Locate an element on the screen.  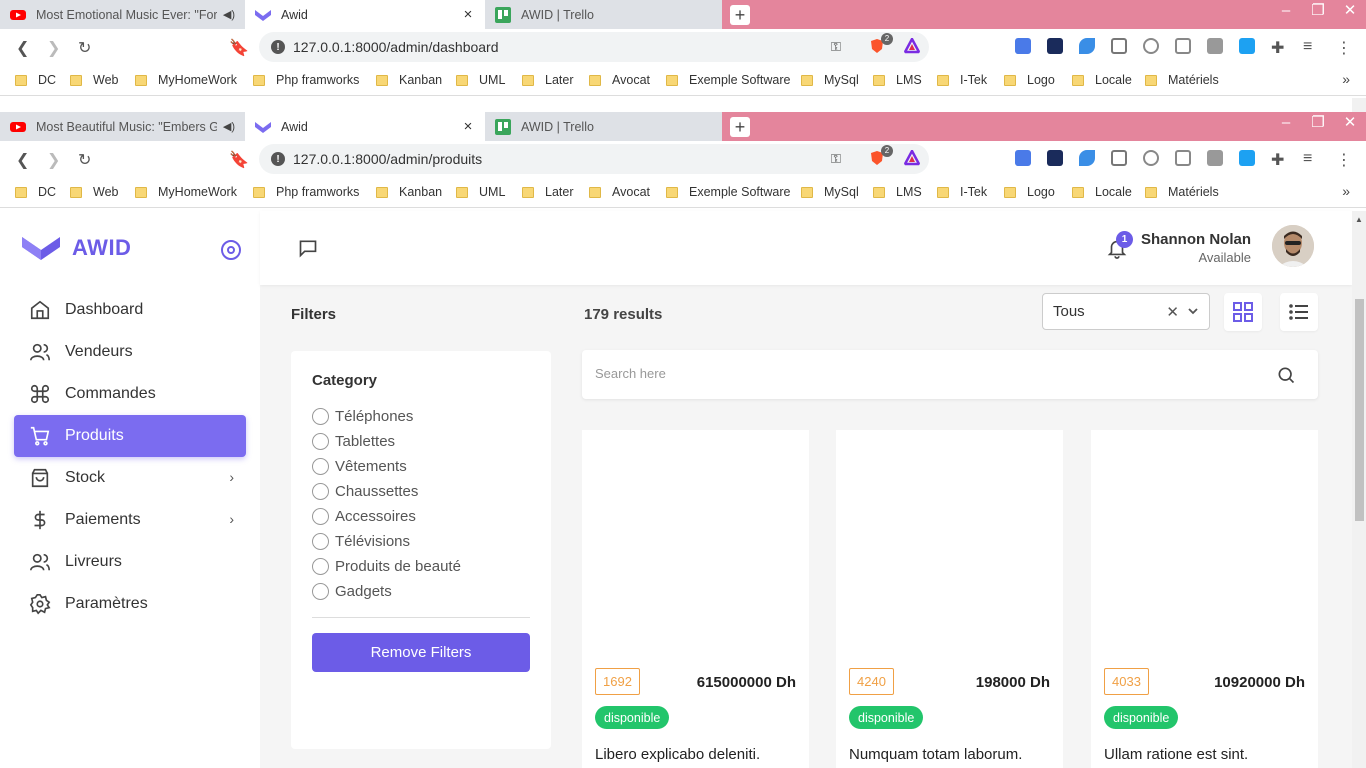
status-select: Tous ✕ is located at coordinates (1126, 311).